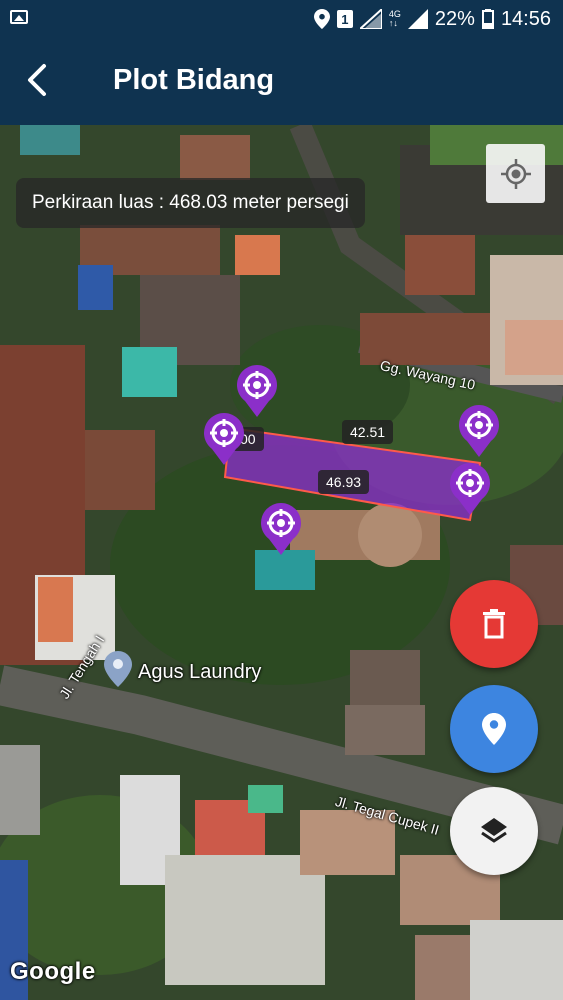 The image size is (563, 1000). What do you see at coordinates (281, 19) in the screenshot?
I see `status-bar: 1 4G ↑↓ 22% 14:56` at bounding box center [281, 19].